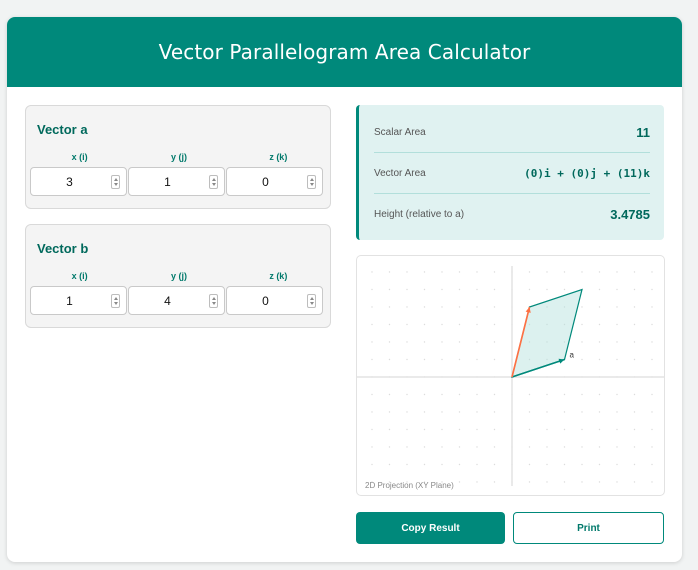  What do you see at coordinates (176, 300) in the screenshot?
I see `vector-b-y-input: 4` at bounding box center [176, 300].